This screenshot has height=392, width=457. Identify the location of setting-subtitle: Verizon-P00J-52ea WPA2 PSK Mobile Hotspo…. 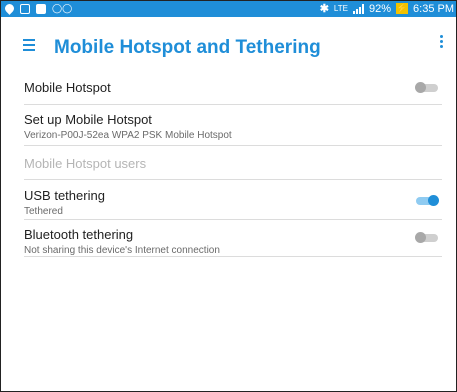
(128, 135).